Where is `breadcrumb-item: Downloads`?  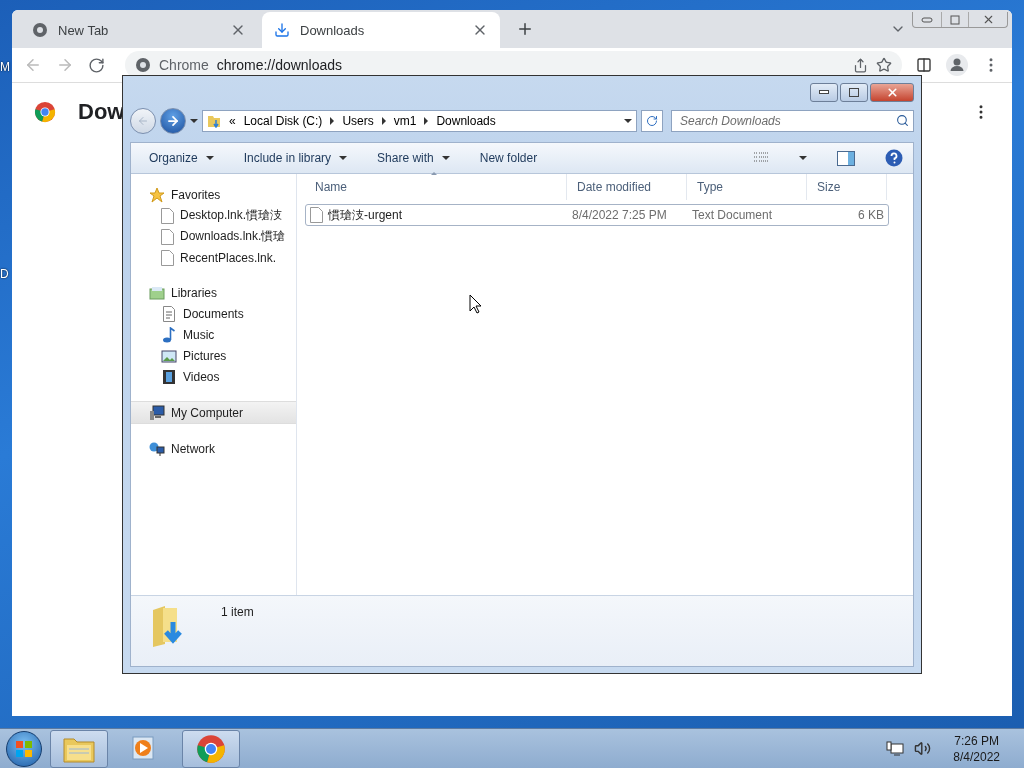 breadcrumb-item: Downloads is located at coordinates (466, 121).